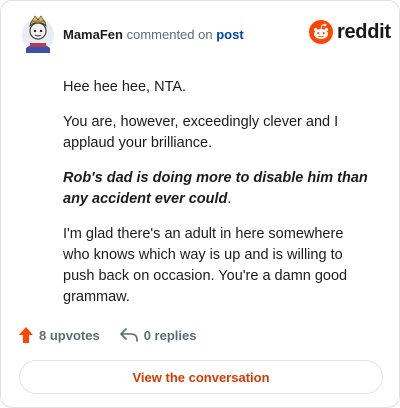  I want to click on reddit-logo: reddit, so click(350, 32).